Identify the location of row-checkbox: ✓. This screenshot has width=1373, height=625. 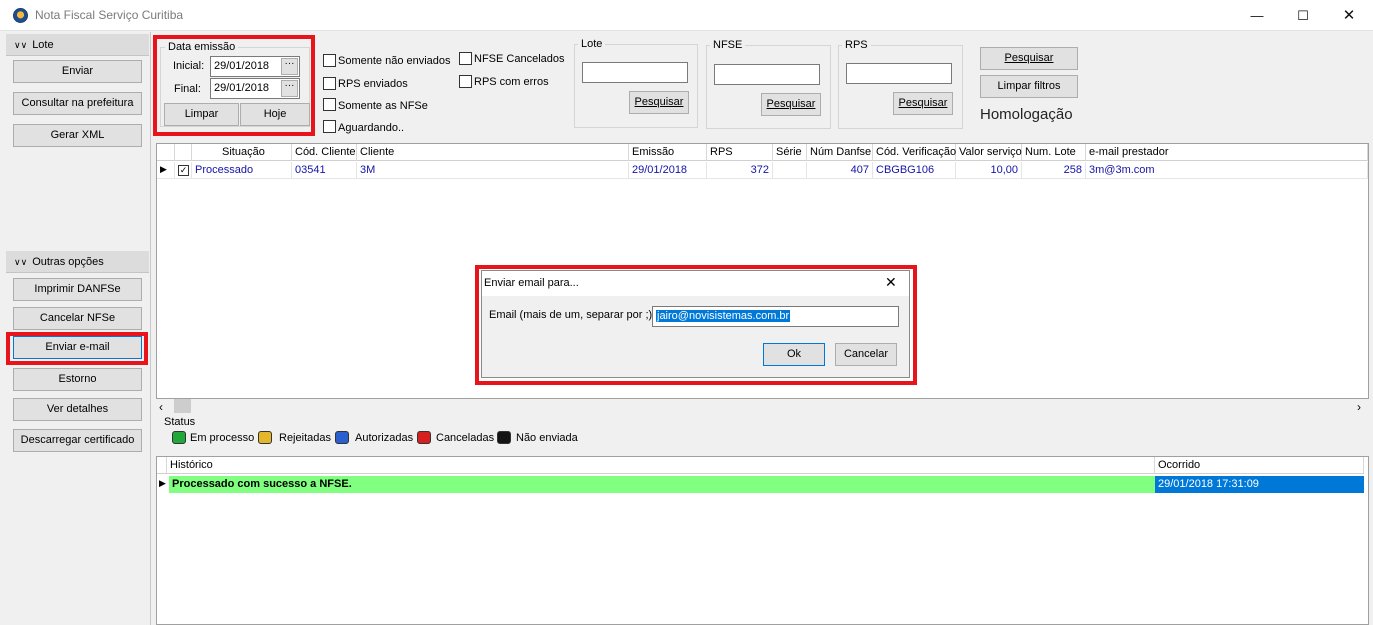
(183, 170).